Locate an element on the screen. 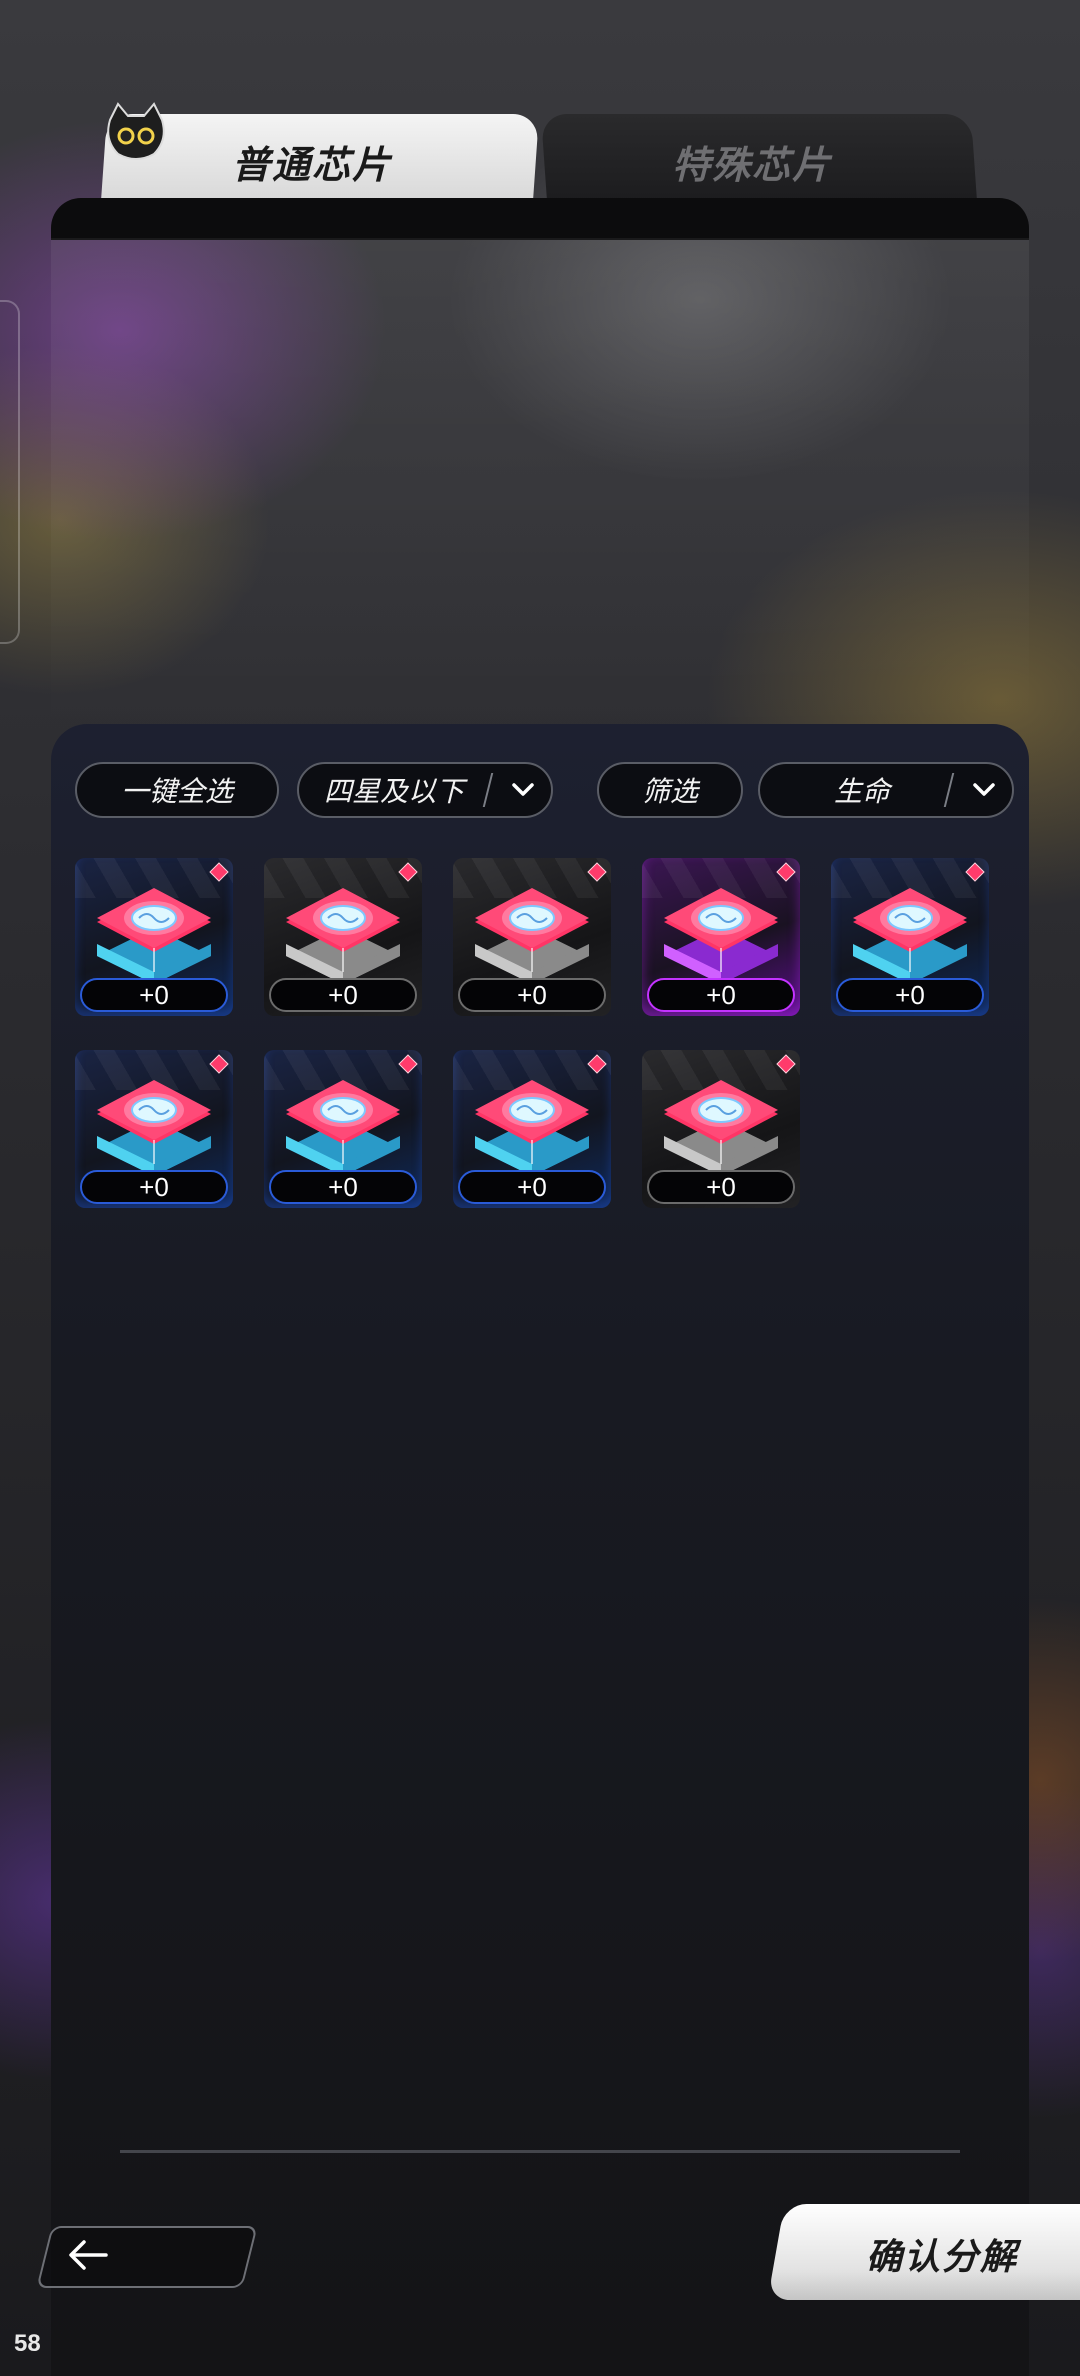 This screenshot has height=2376, width=1080. star-filter-dropdown: 四星及以下 is located at coordinates (425, 790).